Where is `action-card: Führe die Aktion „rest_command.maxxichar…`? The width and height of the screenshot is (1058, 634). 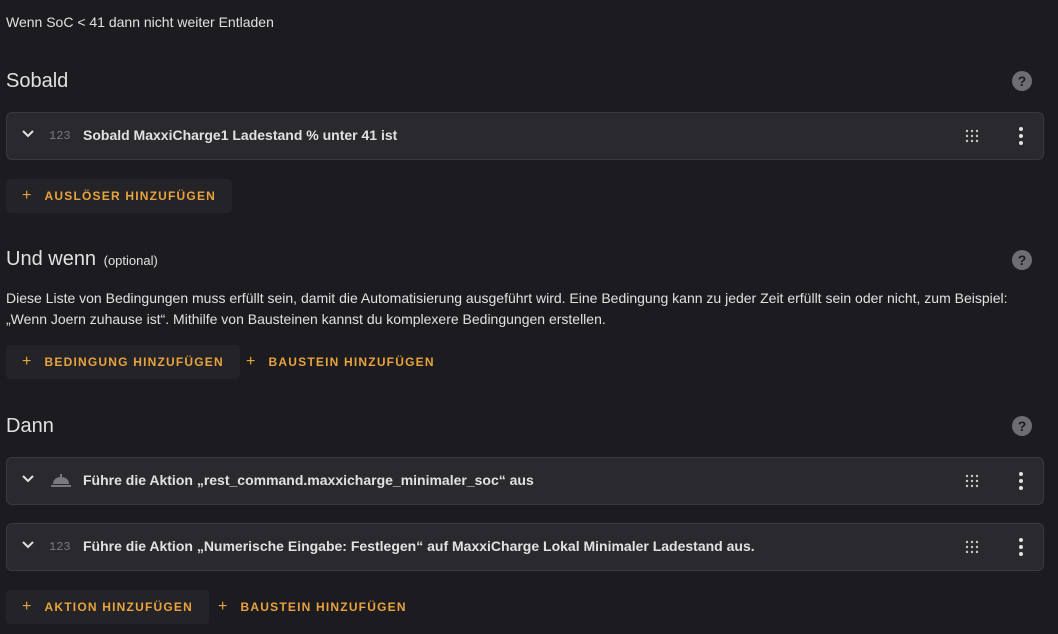 action-card: Führe die Aktion „rest_command.maxxichar… is located at coordinates (525, 481).